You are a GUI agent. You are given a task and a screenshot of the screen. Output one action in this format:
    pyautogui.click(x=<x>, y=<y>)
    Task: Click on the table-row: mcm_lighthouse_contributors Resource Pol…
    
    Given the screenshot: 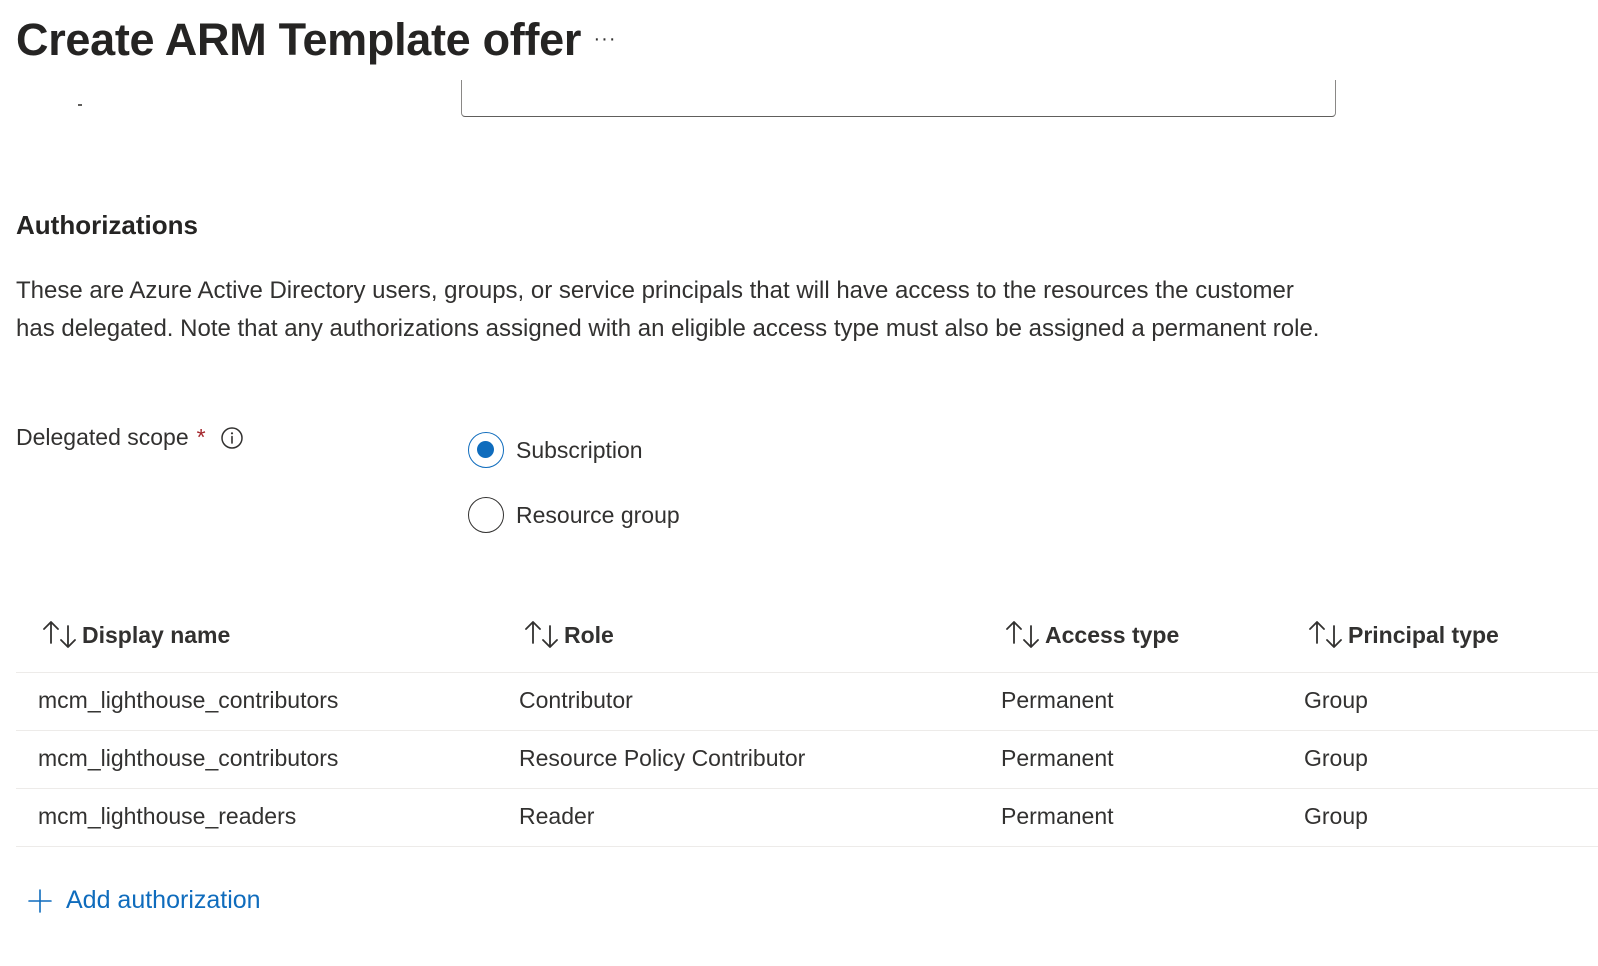 What is the action you would take?
    pyautogui.click(x=807, y=760)
    